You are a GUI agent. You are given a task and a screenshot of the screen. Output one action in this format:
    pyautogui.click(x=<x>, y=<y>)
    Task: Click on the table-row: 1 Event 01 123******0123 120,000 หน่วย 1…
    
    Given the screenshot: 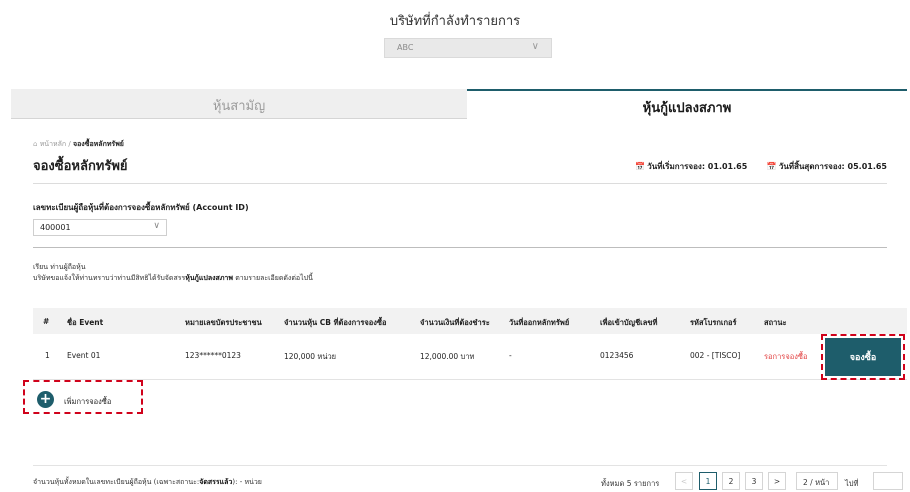 What is the action you would take?
    pyautogui.click(x=470, y=357)
    